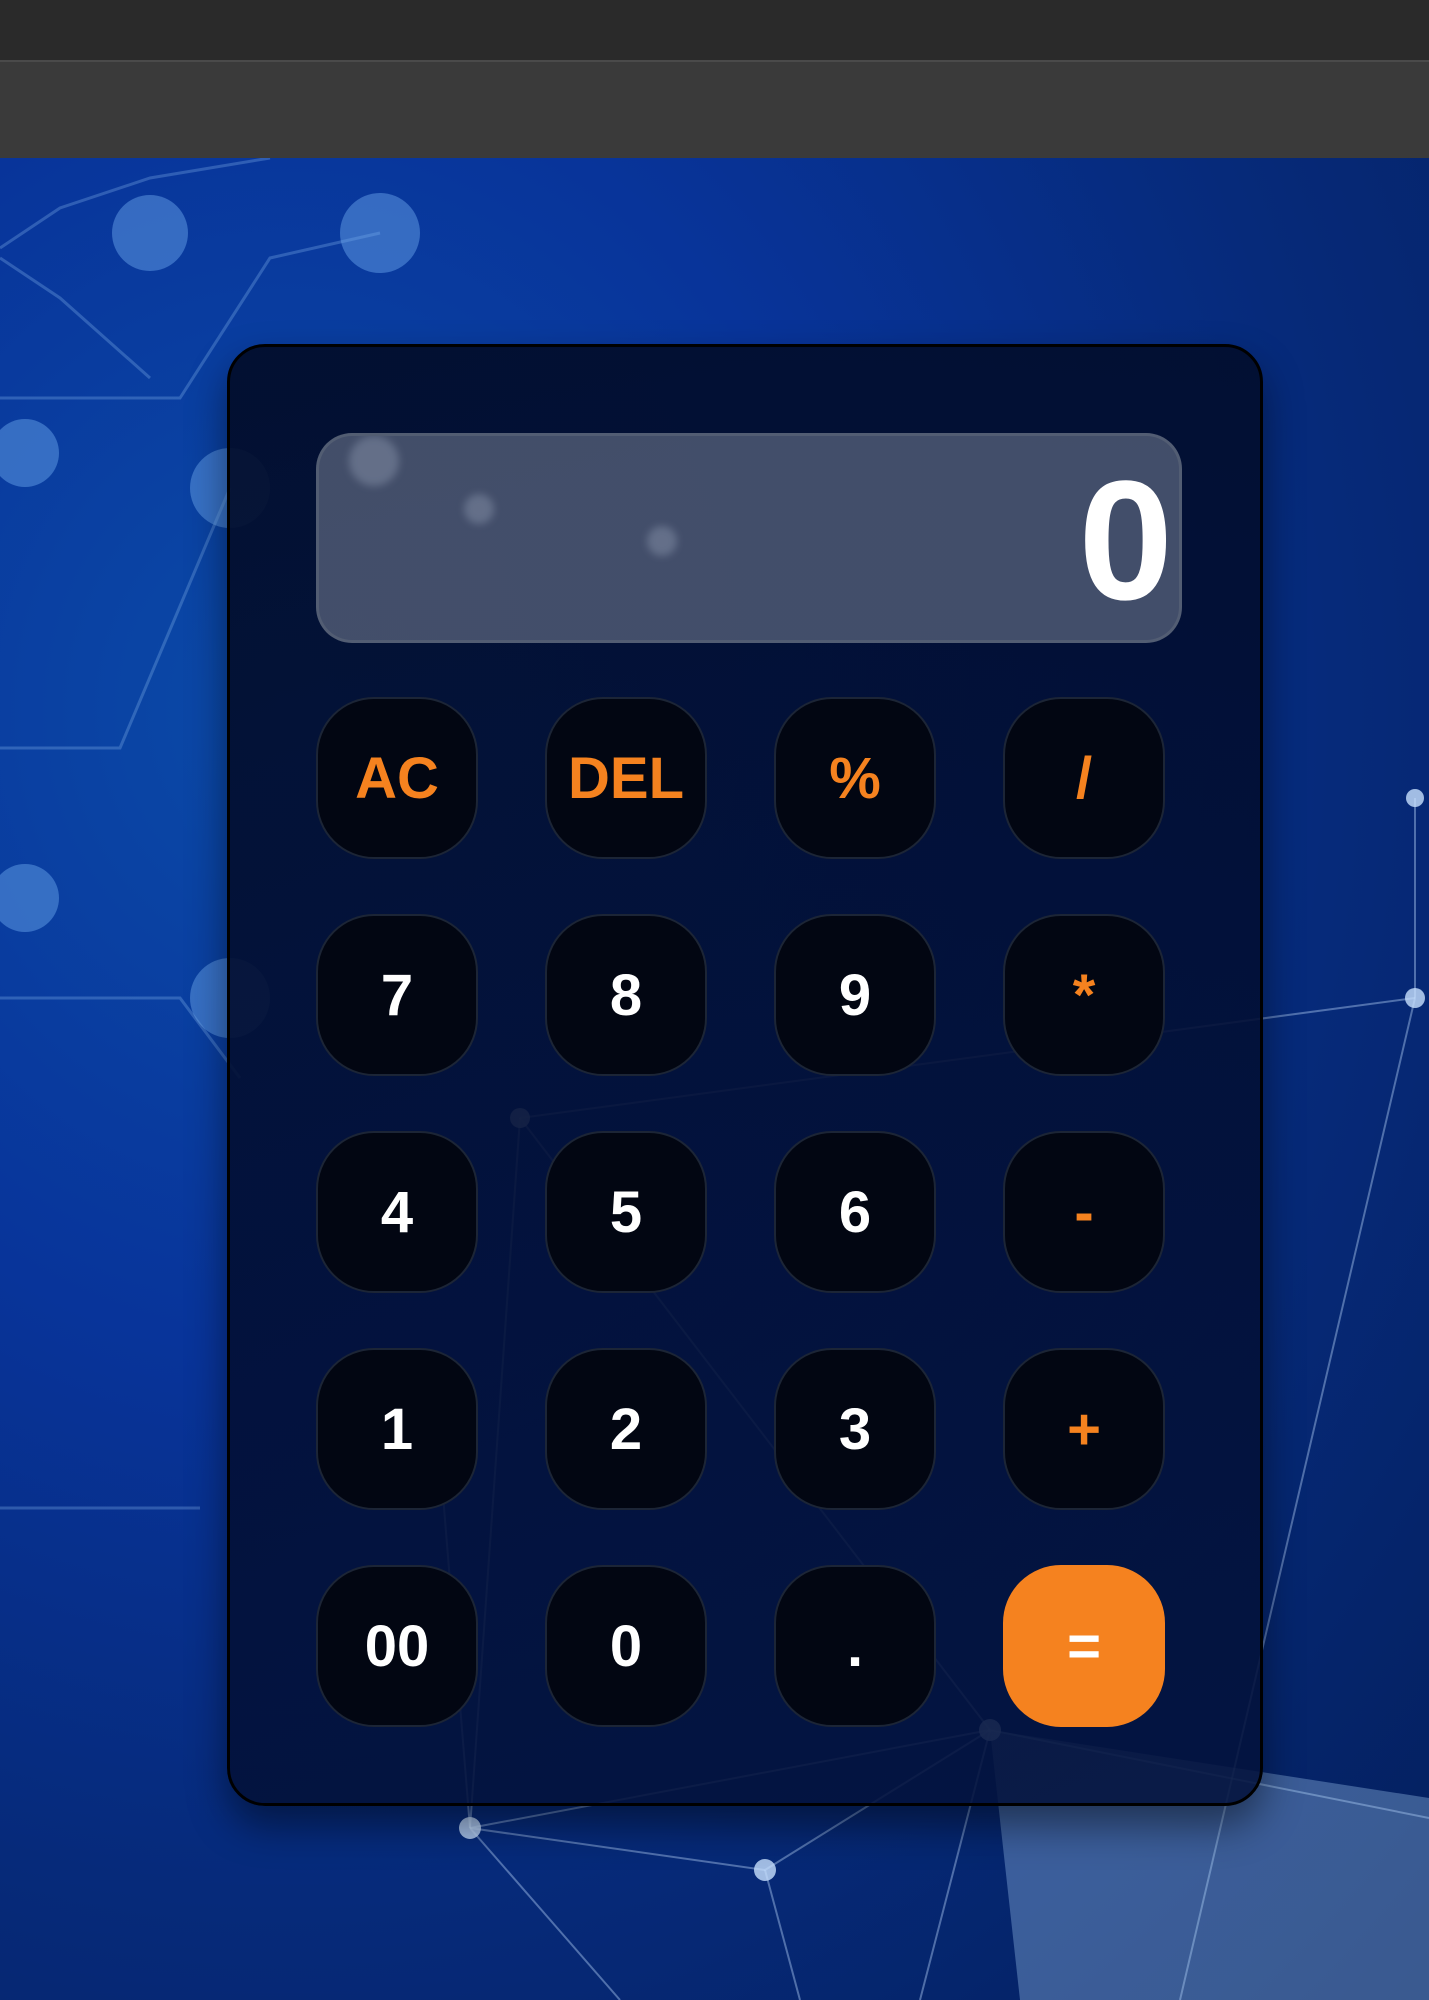  I want to click on browser-toolbar, so click(714, 110).